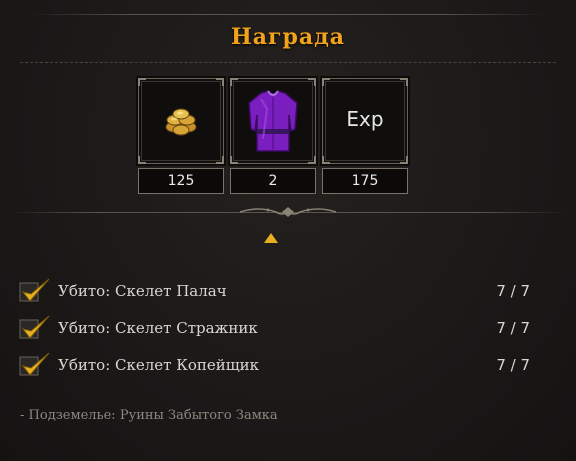  Describe the element at coordinates (149, 415) in the screenshot. I see `location-text: - Подземелье: Руины Забытого Замка` at that location.